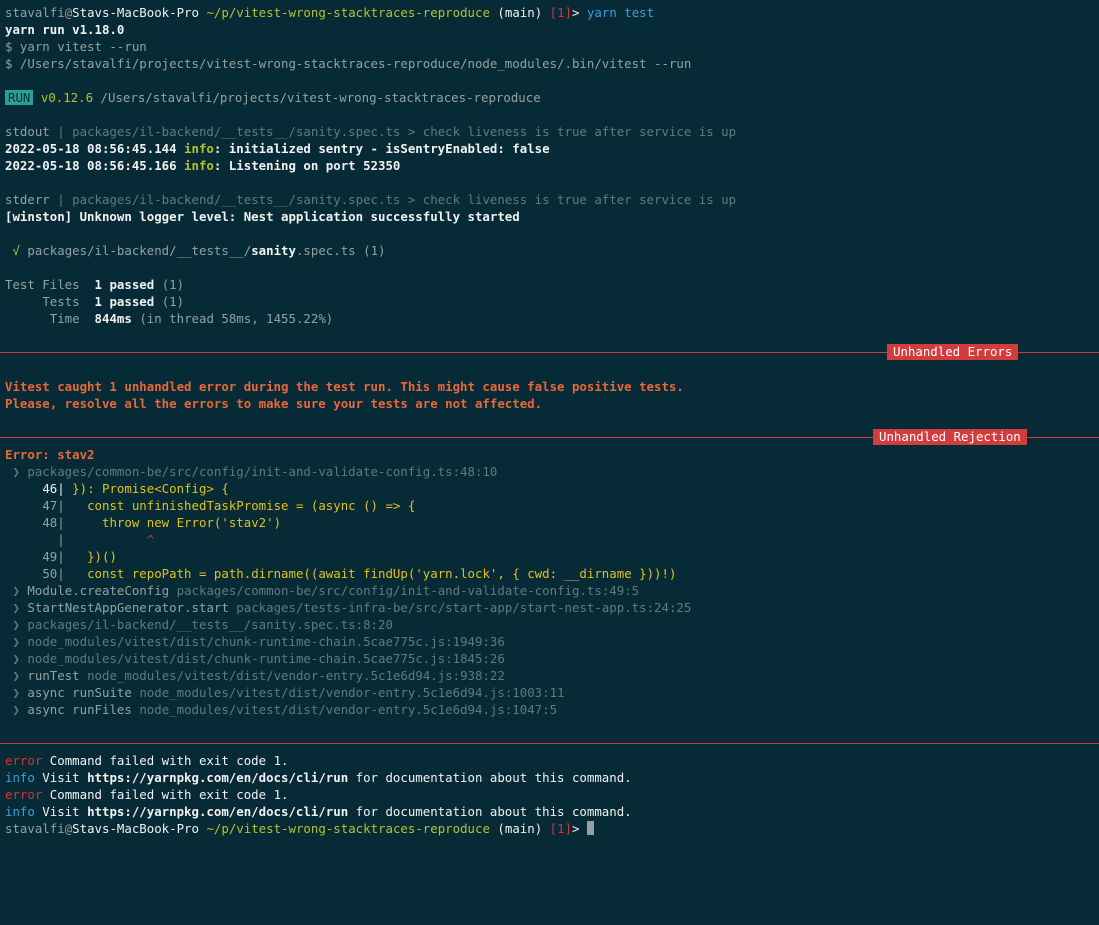 The height and width of the screenshot is (925, 1099). Describe the element at coordinates (325, 250) in the screenshot. I see `test-file-ext: .spec.ts` at that location.